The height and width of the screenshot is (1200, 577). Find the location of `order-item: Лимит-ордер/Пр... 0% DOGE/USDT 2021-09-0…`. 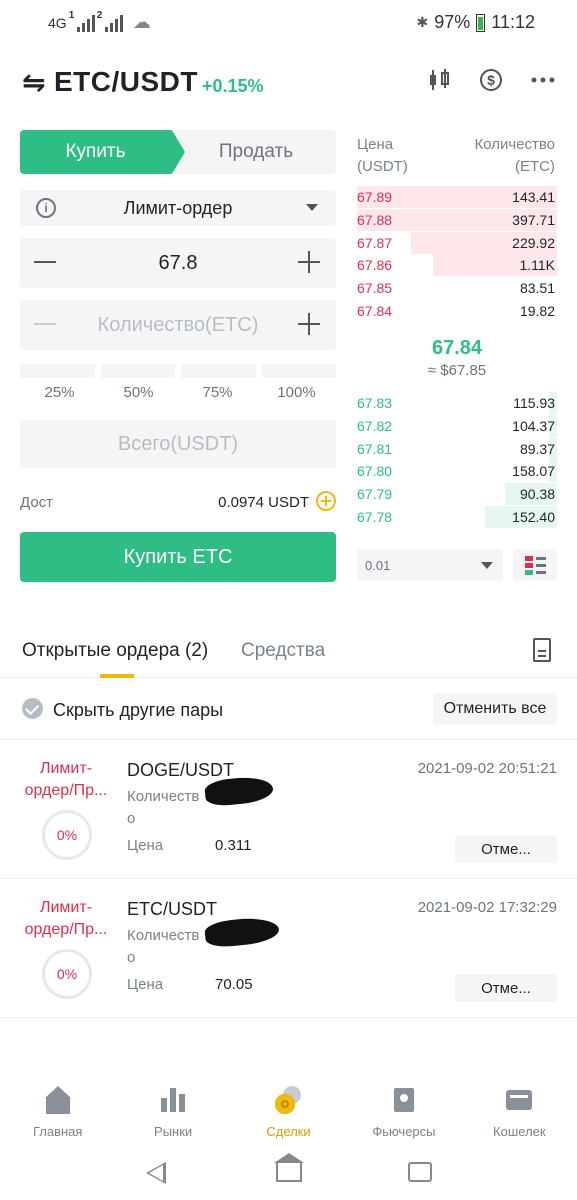

order-item: Лимит-ордер/Пр... 0% DOGE/USDT 2021-09-0… is located at coordinates (288, 808).